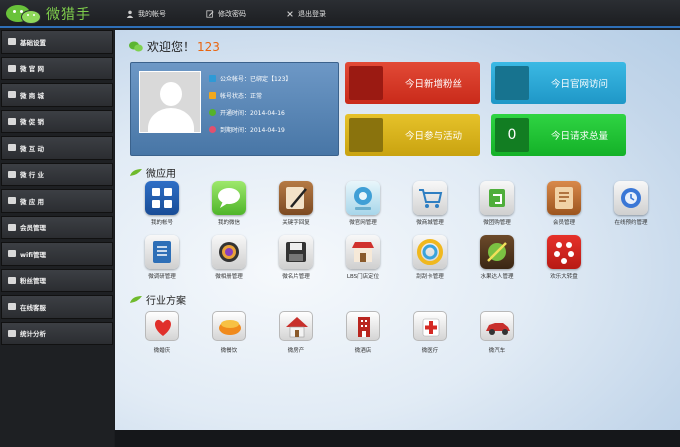 The height and width of the screenshot is (447, 680). What do you see at coordinates (363, 259) in the screenshot?
I see `app-lbs-store: LBS门店定位` at bounding box center [363, 259].